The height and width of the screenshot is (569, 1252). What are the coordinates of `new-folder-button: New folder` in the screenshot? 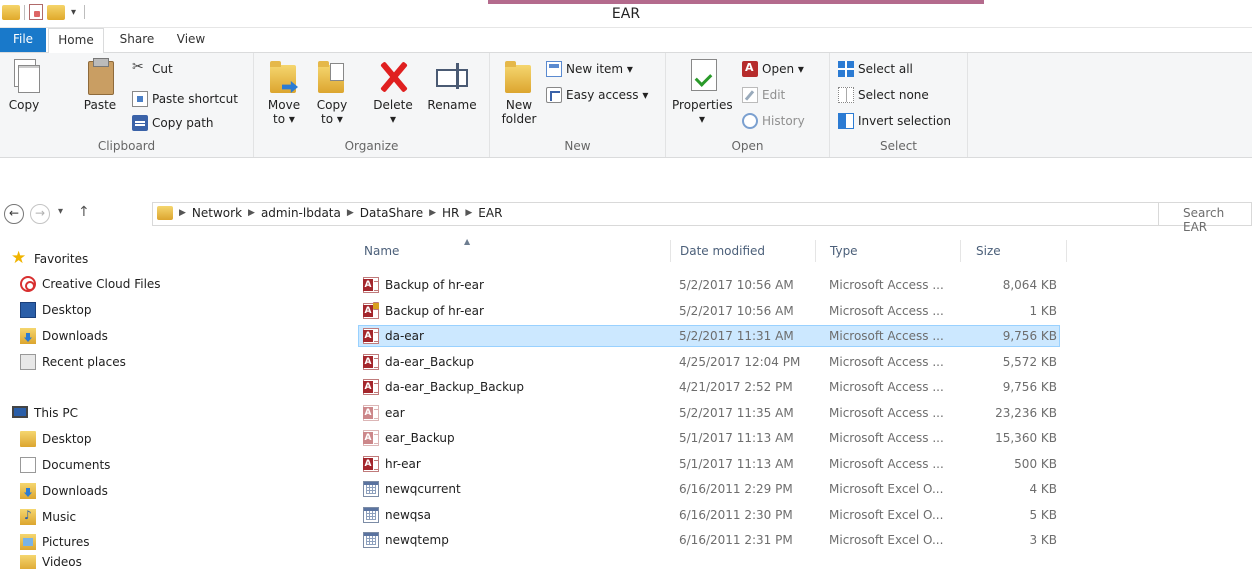 It's located at (519, 91).